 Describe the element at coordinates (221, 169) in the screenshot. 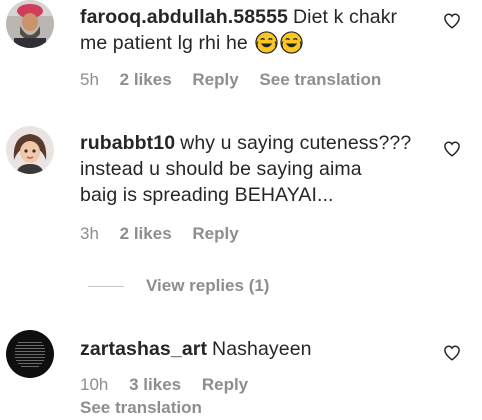

I see `comment-line: instead u should be saying aima` at that location.